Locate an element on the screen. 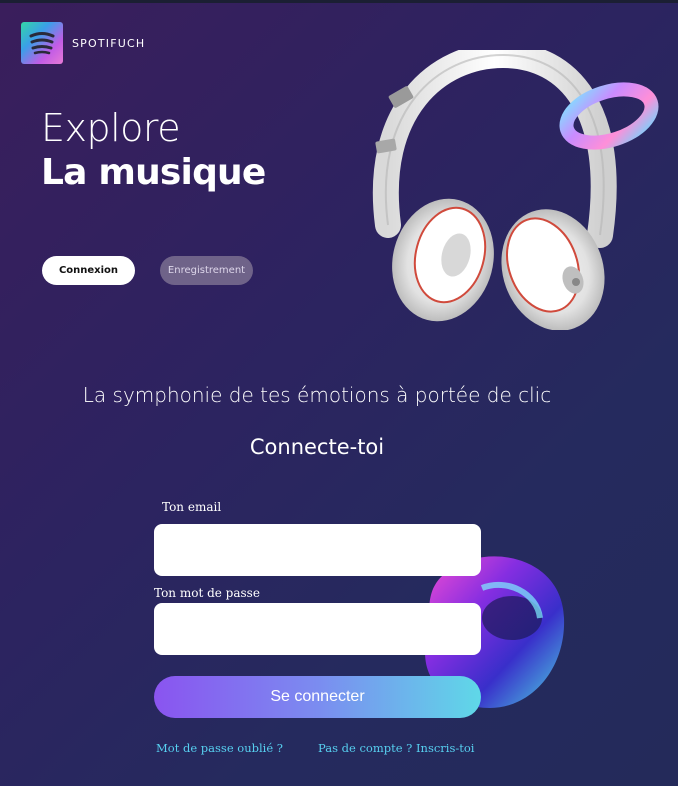 Image resolution: width=678 pixels, height=786 pixels. tab-connexion: Connexion is located at coordinates (88, 270).